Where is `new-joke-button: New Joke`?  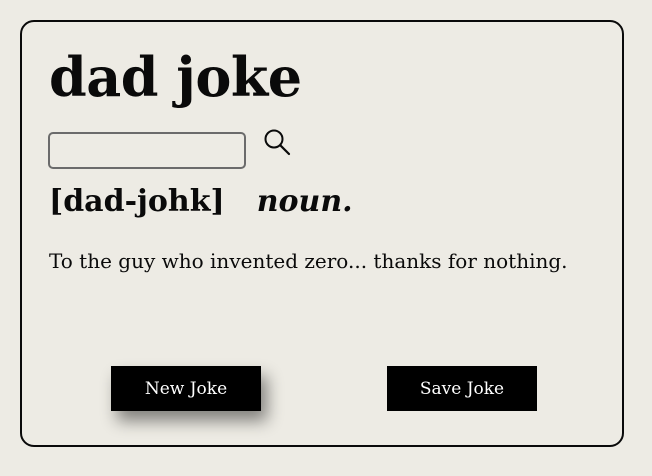 new-joke-button: New Joke is located at coordinates (186, 388).